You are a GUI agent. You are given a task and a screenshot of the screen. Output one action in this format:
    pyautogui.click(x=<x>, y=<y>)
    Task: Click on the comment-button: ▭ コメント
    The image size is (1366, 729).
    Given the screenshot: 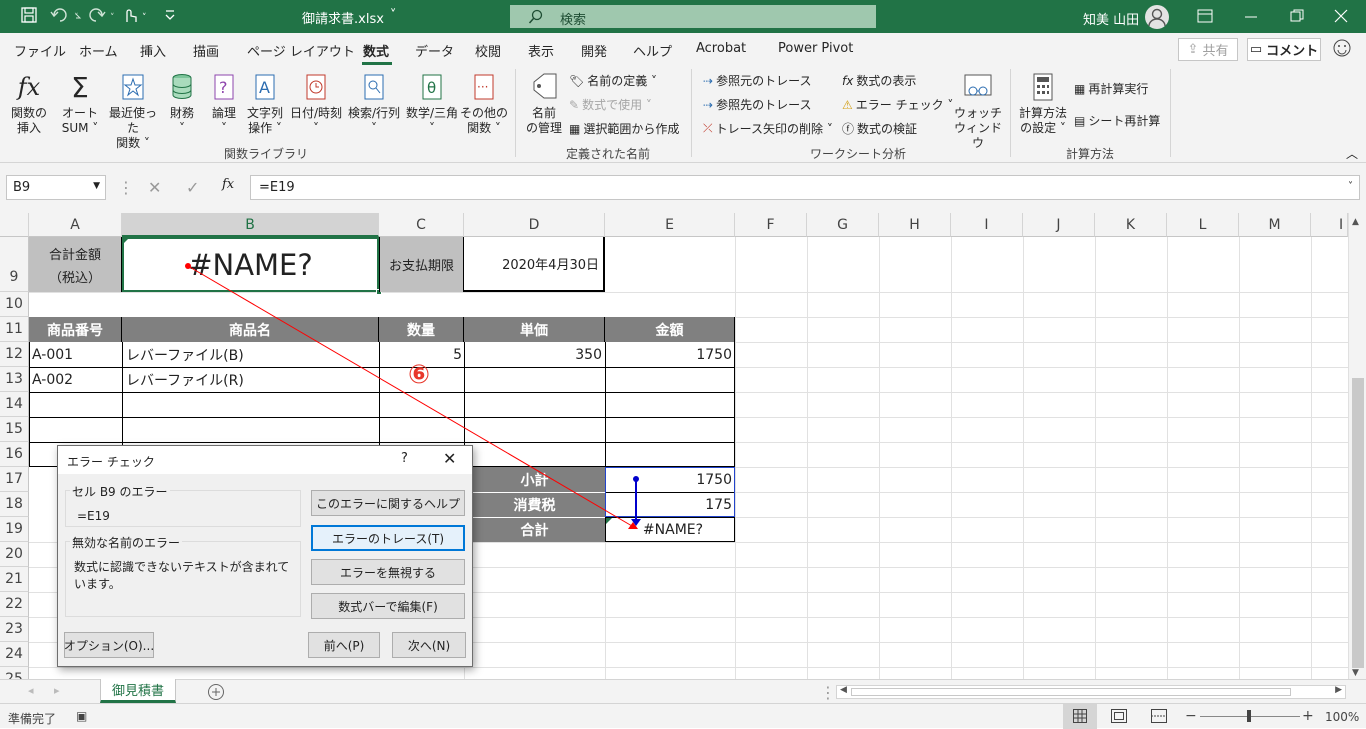 What is the action you would take?
    pyautogui.click(x=1284, y=49)
    